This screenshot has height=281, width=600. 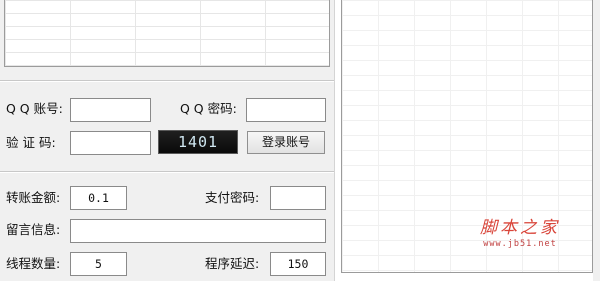 What do you see at coordinates (198, 231) in the screenshot?
I see `message-input` at bounding box center [198, 231].